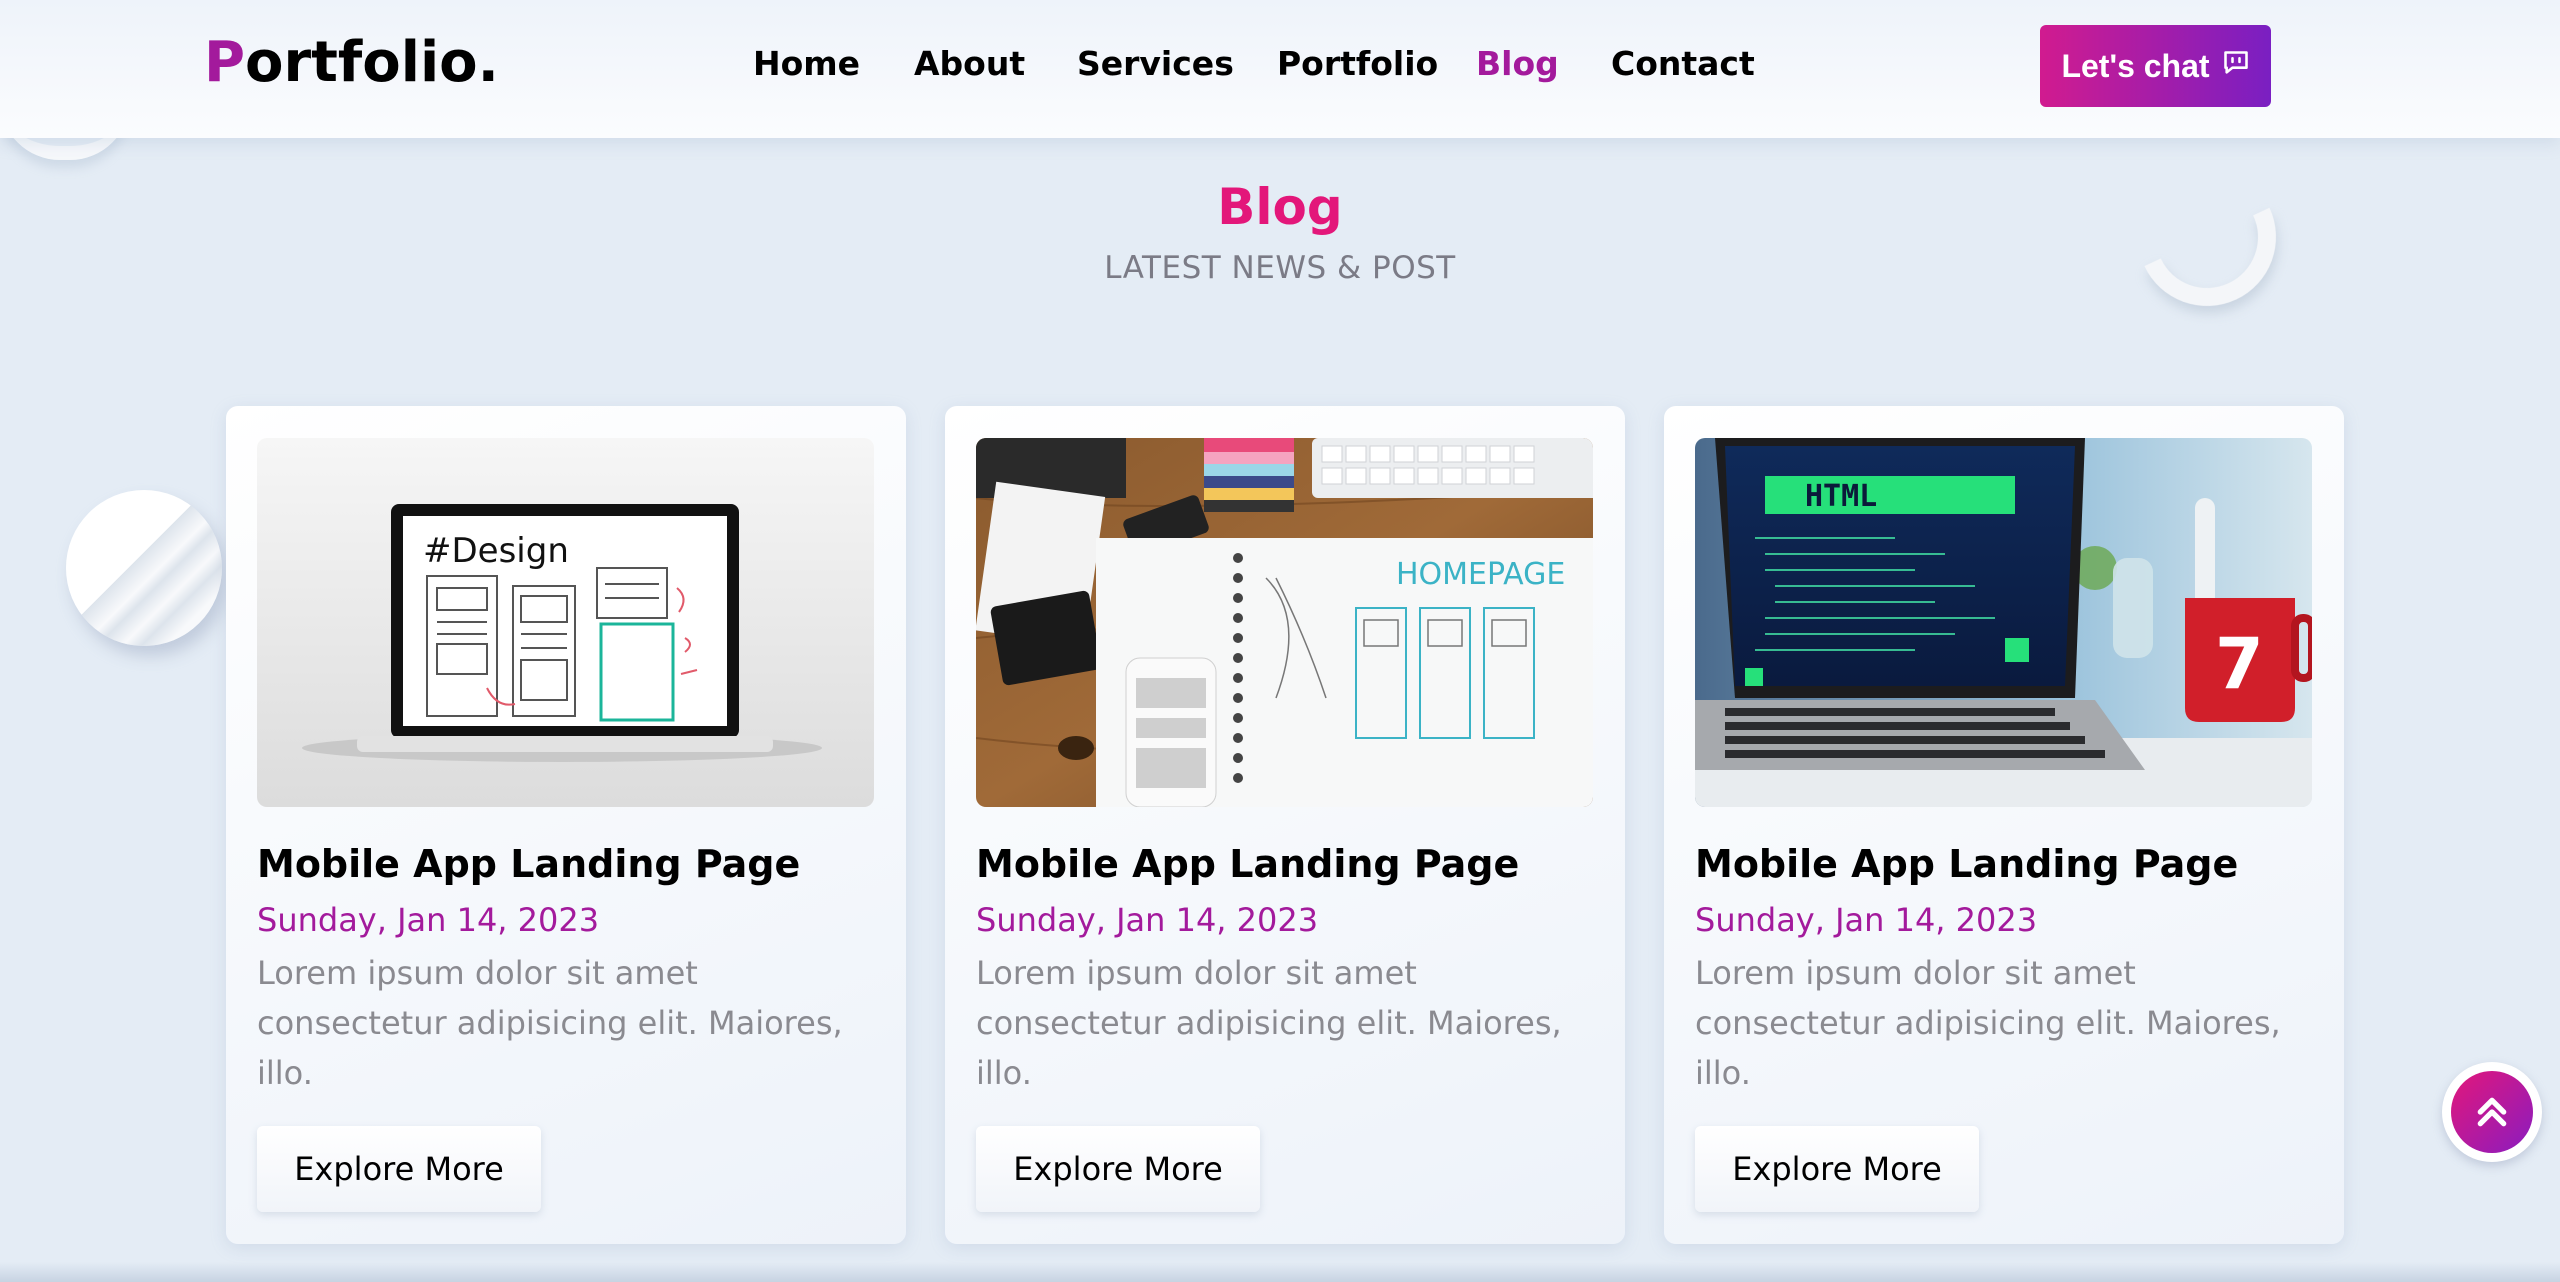 The width and height of the screenshot is (2560, 1282). What do you see at coordinates (496, 551) in the screenshot?
I see `image-caption: #Design` at bounding box center [496, 551].